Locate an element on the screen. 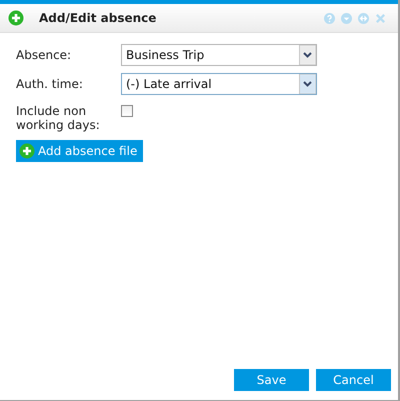 The width and height of the screenshot is (400, 401). minimize-icon is located at coordinates (346, 18).